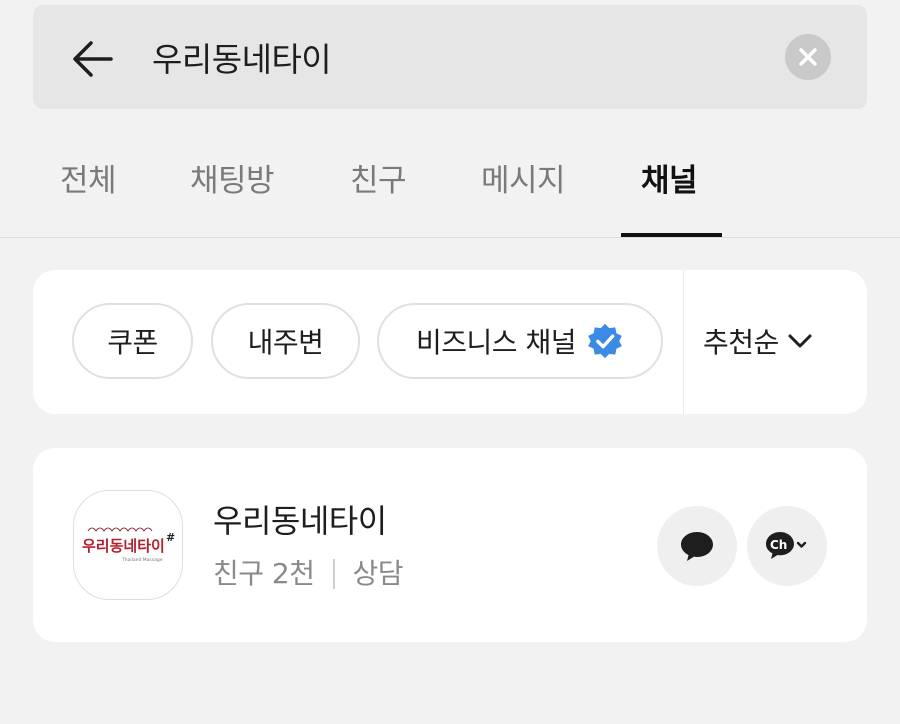  What do you see at coordinates (264, 573) in the screenshot?
I see `friend-count: 친구 2천` at bounding box center [264, 573].